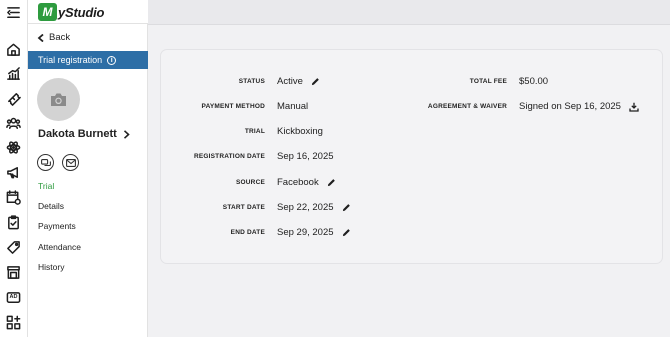 The image size is (670, 337). I want to click on home-icon, so click(13, 49).